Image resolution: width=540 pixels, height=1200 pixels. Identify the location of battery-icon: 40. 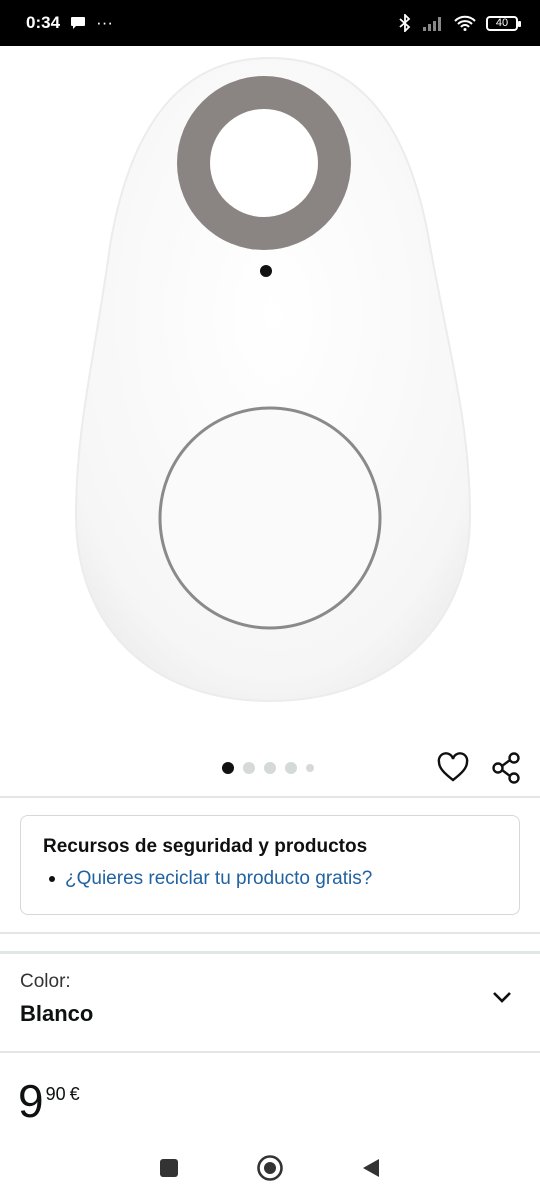
(503, 23).